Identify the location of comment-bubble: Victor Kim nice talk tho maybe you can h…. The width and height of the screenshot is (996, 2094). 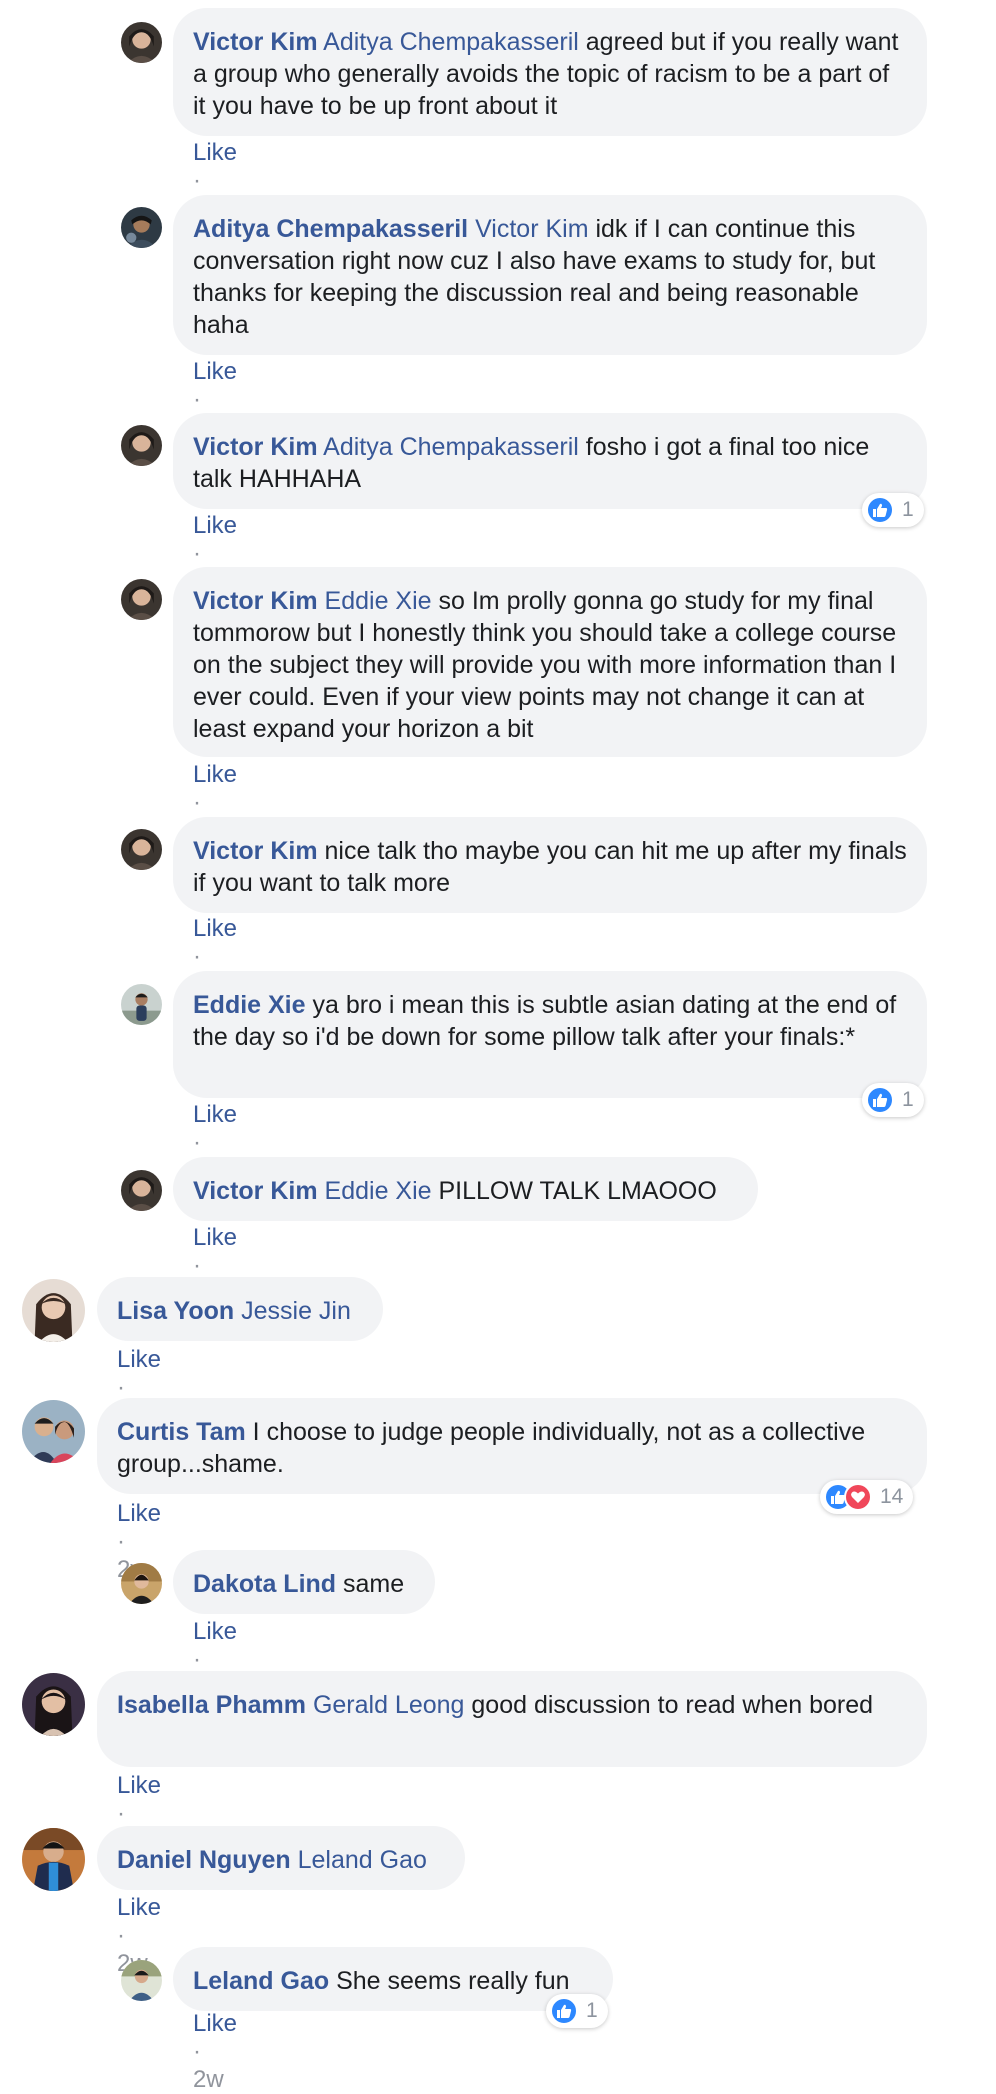
(550, 865).